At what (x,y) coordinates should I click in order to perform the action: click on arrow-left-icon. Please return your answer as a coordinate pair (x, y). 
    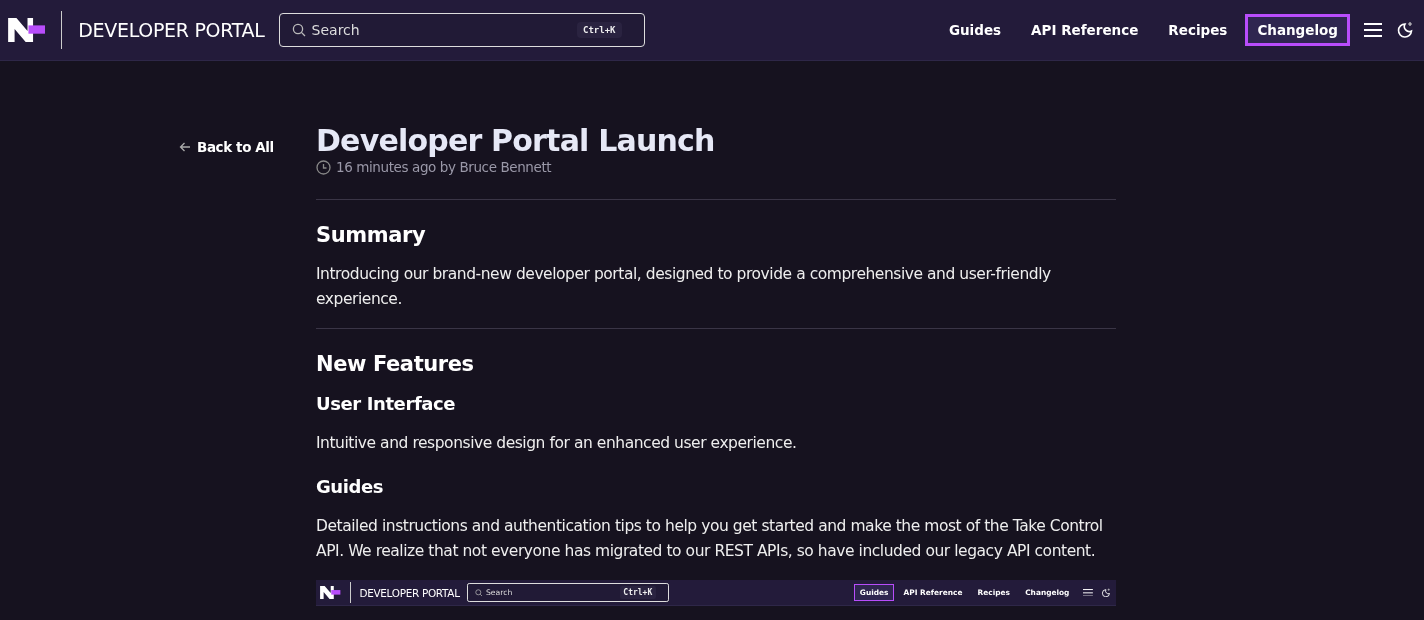
    Looking at the image, I should click on (185, 147).